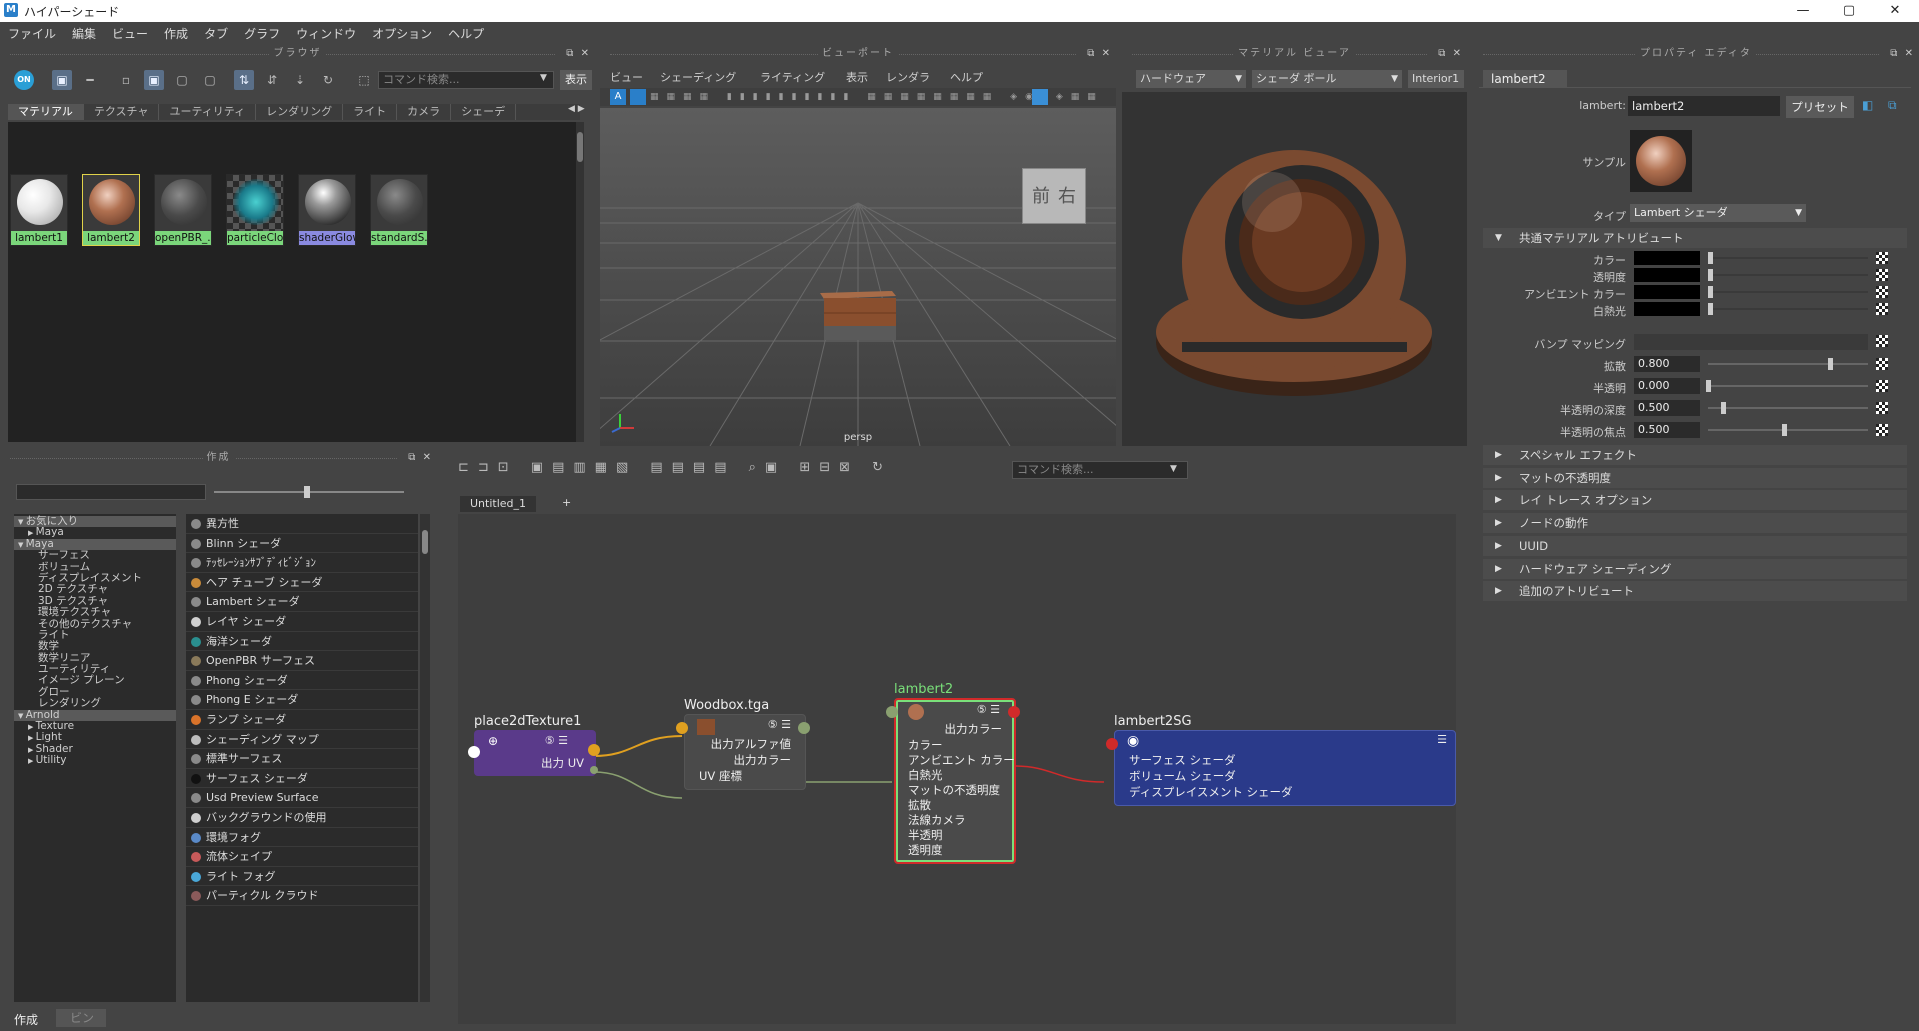 This screenshot has height=1031, width=1919. What do you see at coordinates (535, 753) in the screenshot?
I see `place2d-node: ⊕ ⑤ ☰ 出力 UV` at bounding box center [535, 753].